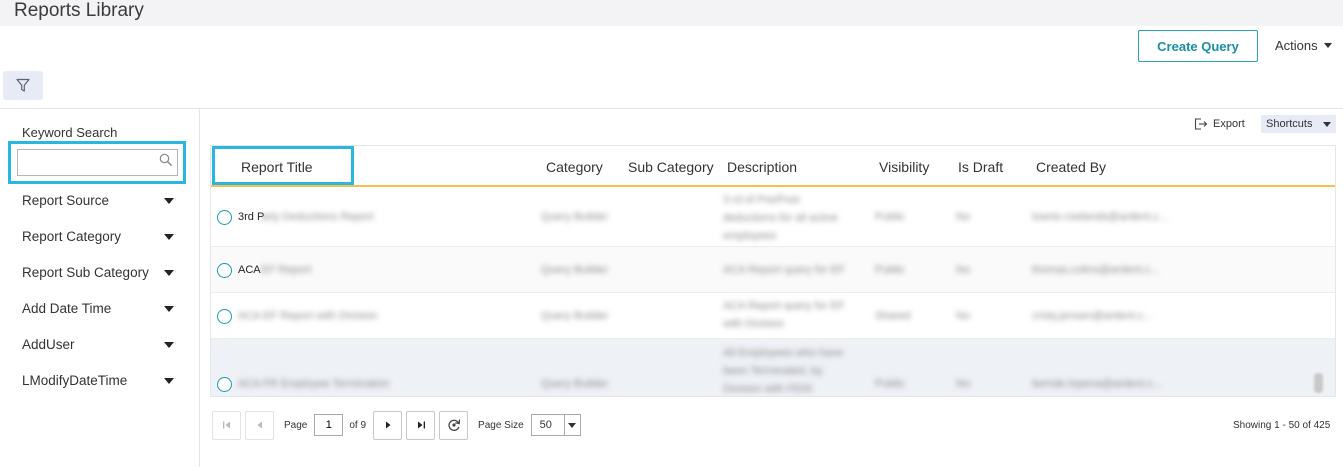 The width and height of the screenshot is (1343, 467). What do you see at coordinates (98, 344) in the screenshot?
I see `facet-add-user: AddUser` at bounding box center [98, 344].